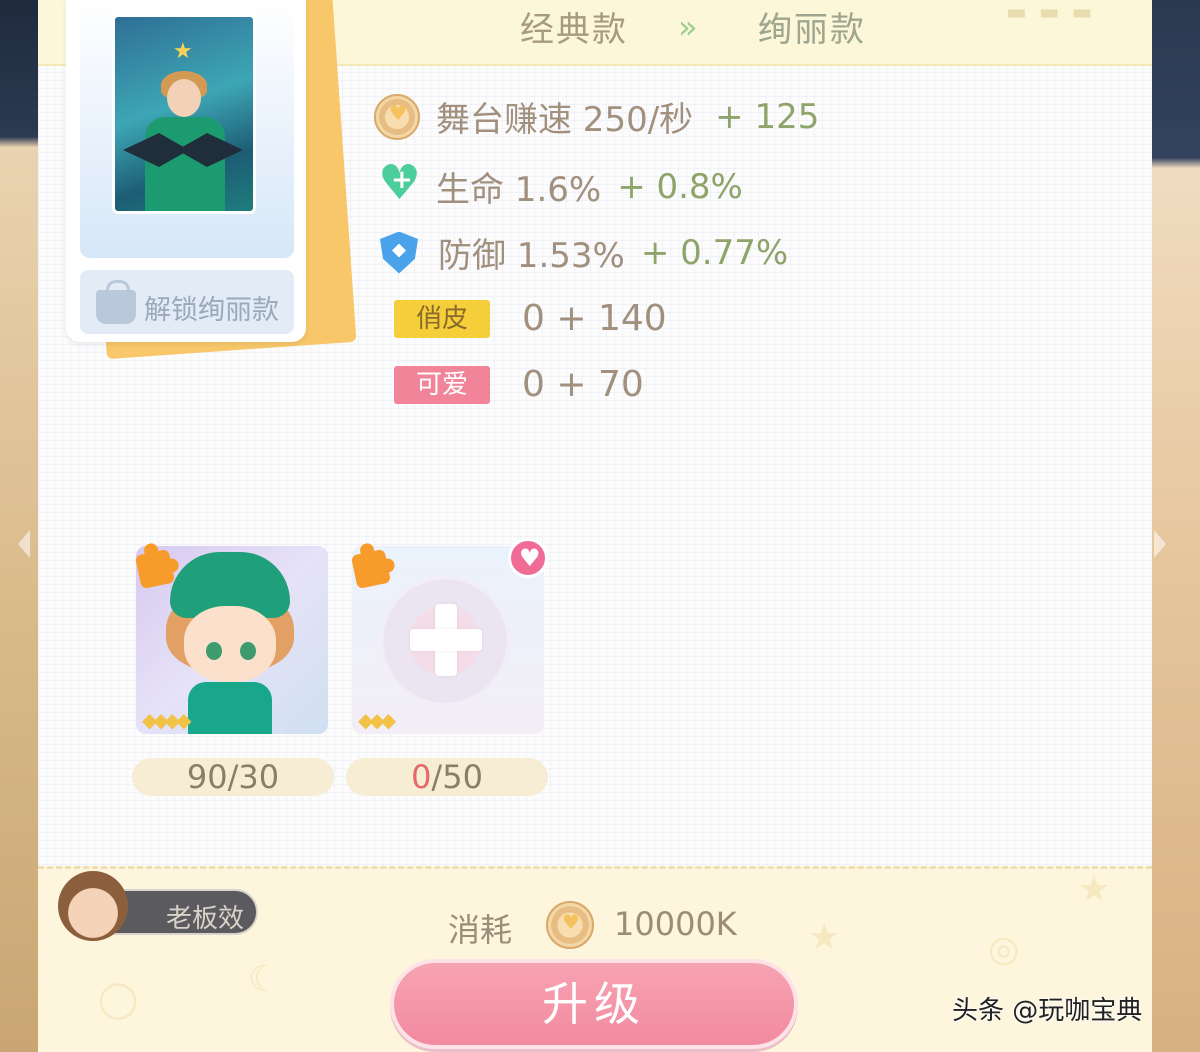 Image resolution: width=1200 pixels, height=1052 pixels. Describe the element at coordinates (767, 116) in the screenshot. I see `stat-bonus: + 125` at that location.